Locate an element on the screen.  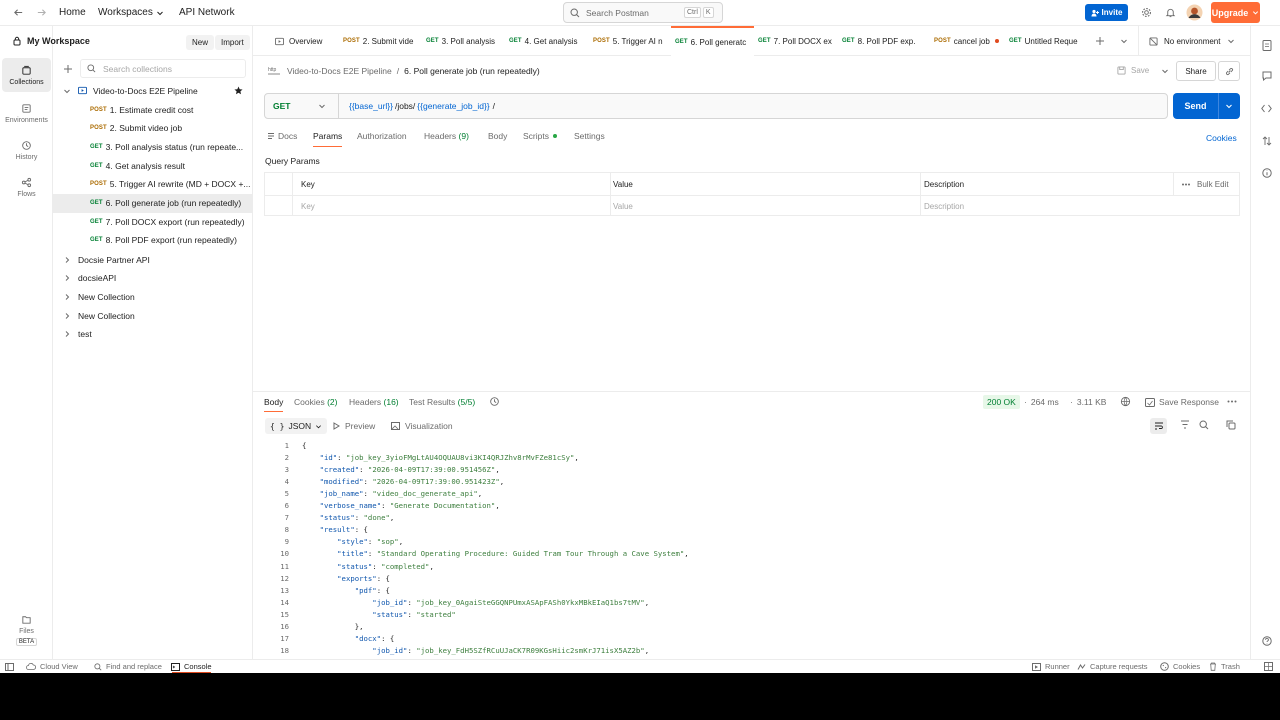
search-icon is located at coordinates (1204, 425).